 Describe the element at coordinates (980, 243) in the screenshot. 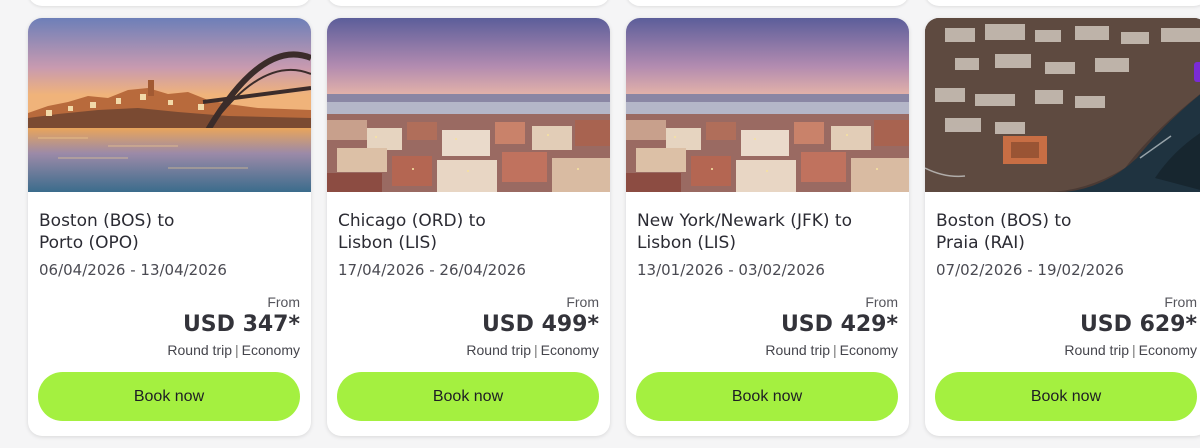

I see `route-destination: Praia (RAI)` at that location.